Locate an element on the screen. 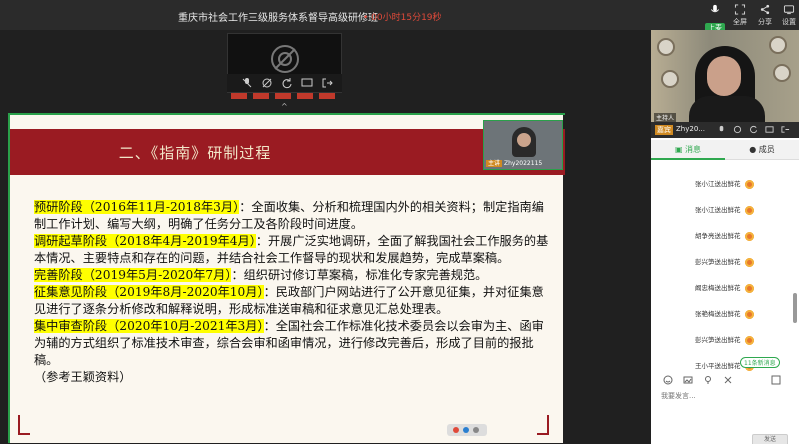  settings-icon is located at coordinates (789, 10).